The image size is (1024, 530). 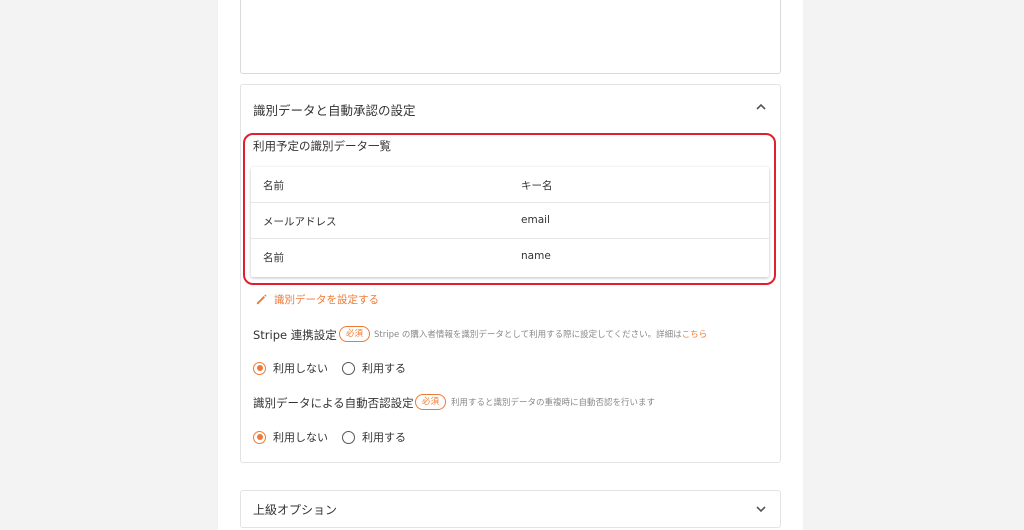 I want to click on auto-deny-option-off: 利用しない, so click(x=290, y=437).